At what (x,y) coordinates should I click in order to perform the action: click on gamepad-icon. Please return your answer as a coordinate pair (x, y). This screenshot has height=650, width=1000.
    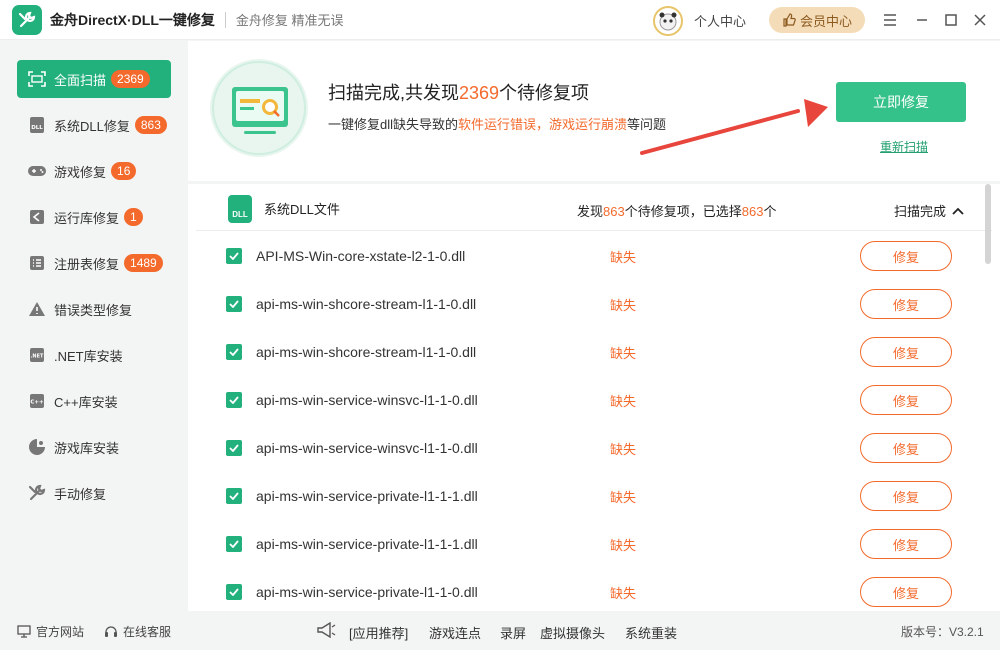
    Looking at the image, I should click on (37, 171).